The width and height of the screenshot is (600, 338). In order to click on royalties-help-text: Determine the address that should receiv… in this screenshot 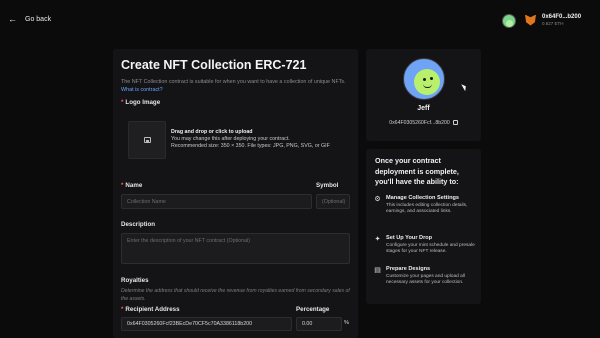, I will do `click(235, 295)`.